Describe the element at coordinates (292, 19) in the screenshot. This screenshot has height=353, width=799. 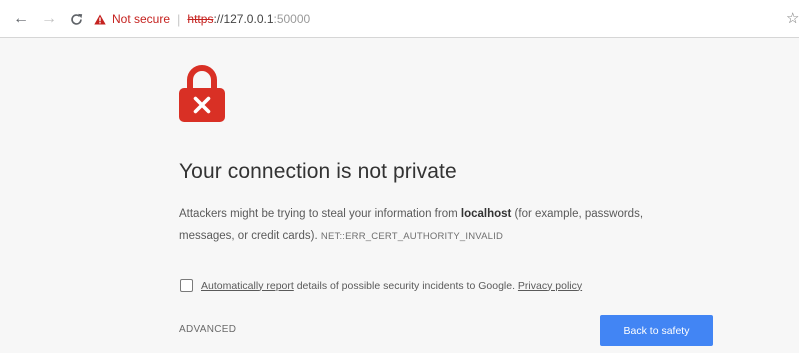
I see `url-port: :50000` at that location.